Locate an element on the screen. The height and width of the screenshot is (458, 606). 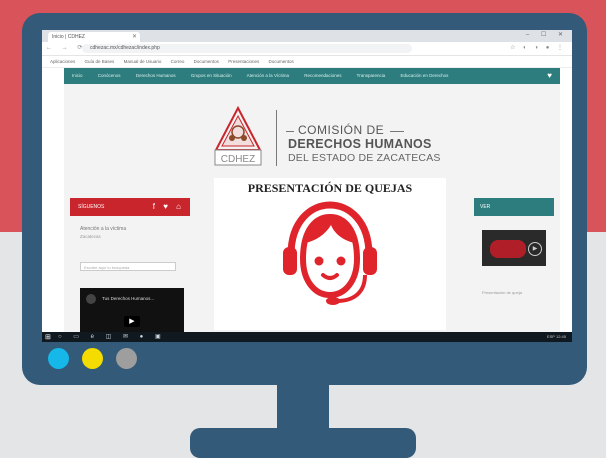
taskbar-icons: ○ ▭ e ◫ ✉ ● ▣ is located at coordinates (112, 337).